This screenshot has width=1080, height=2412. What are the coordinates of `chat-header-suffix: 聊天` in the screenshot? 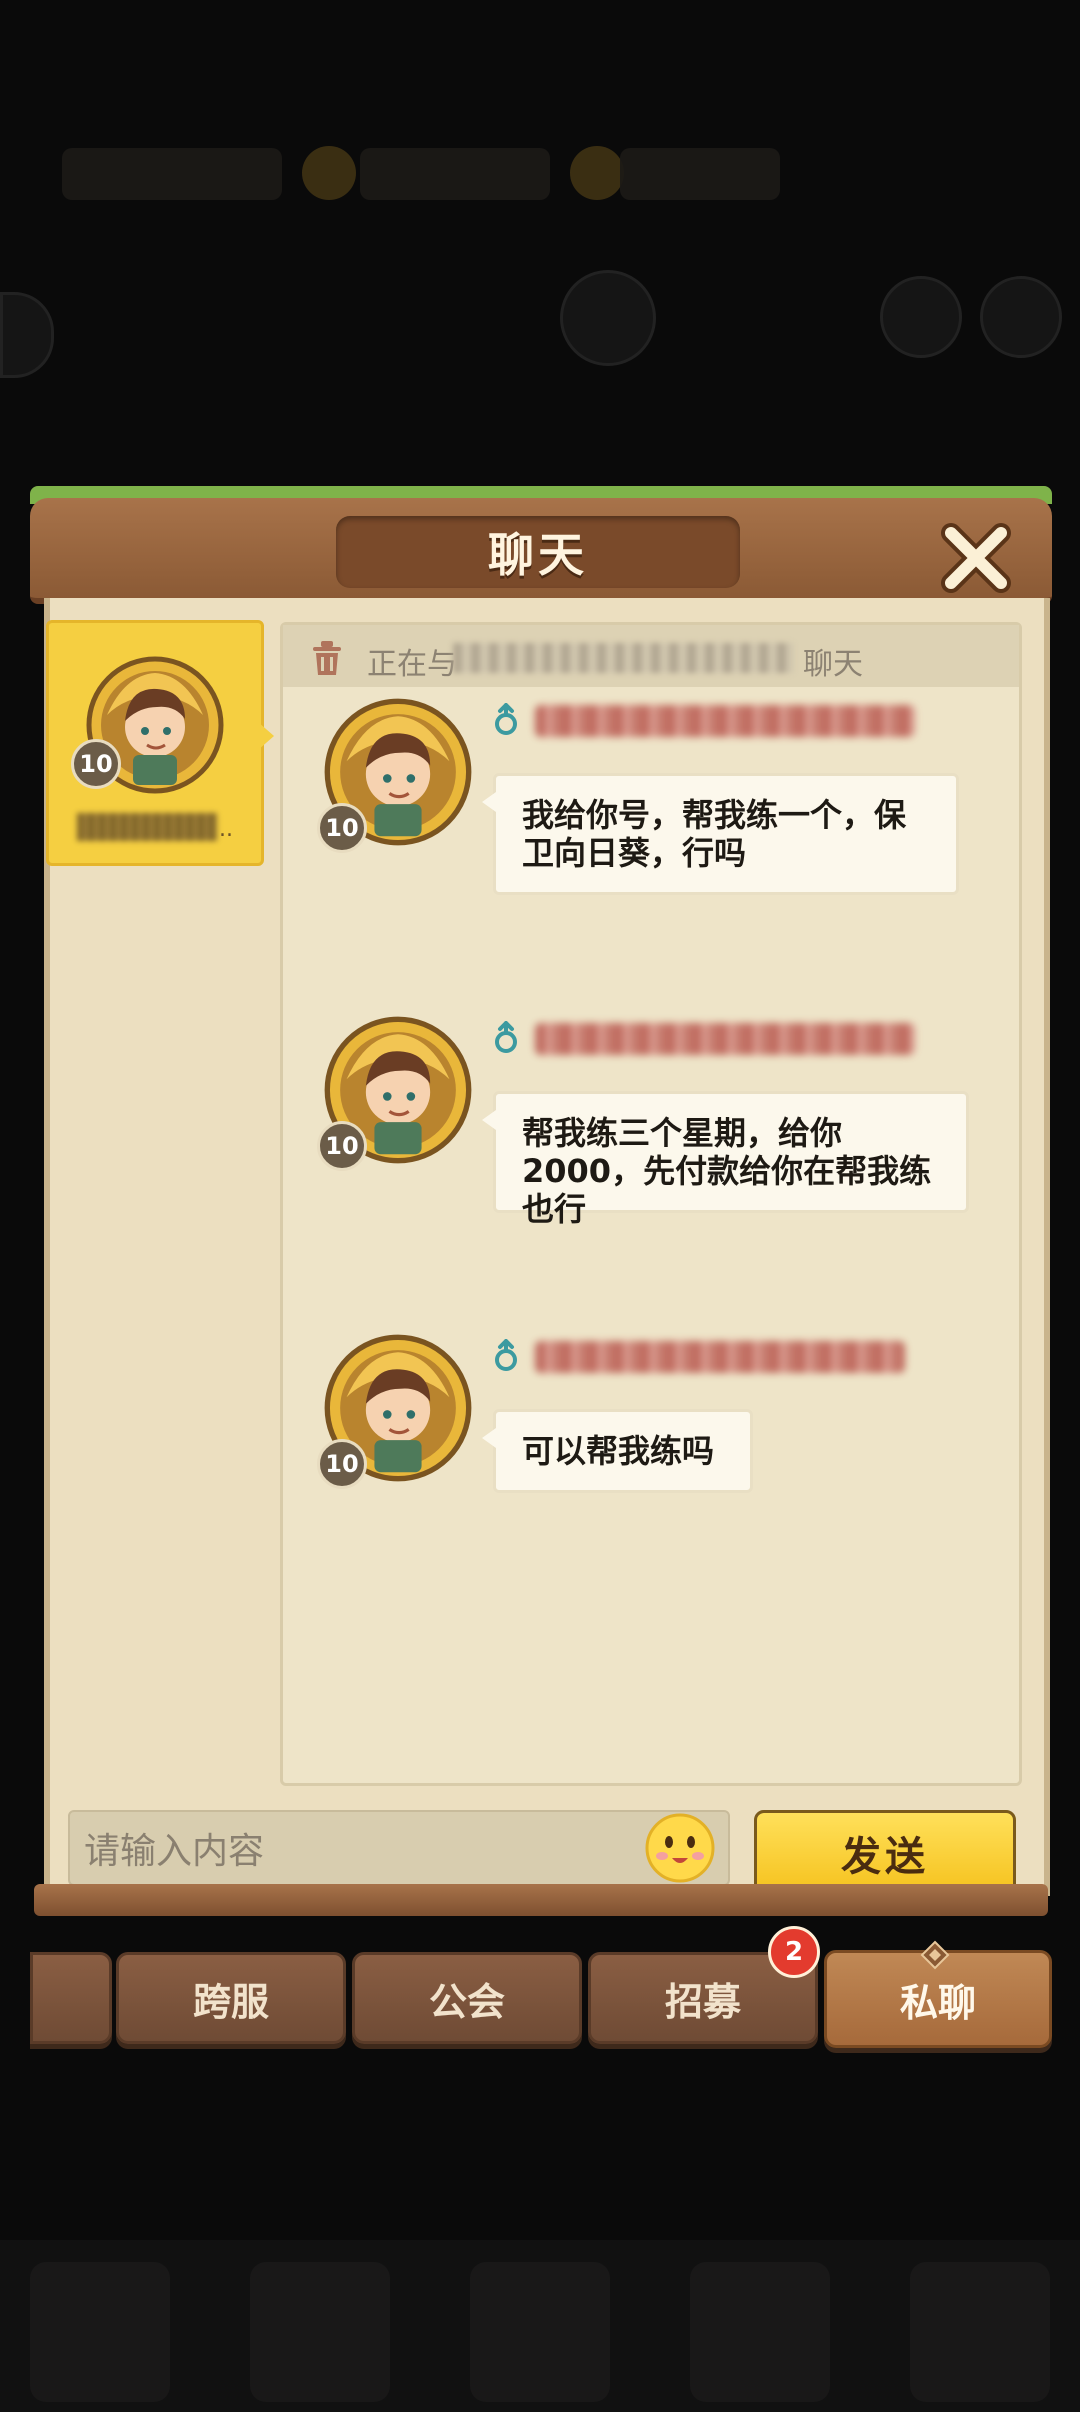 It's located at (833, 664).